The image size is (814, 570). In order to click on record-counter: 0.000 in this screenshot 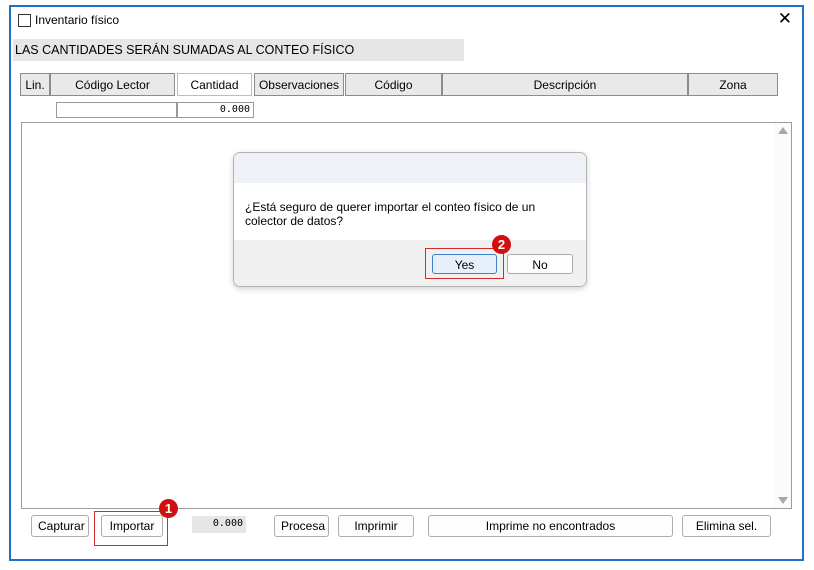, I will do `click(219, 524)`.